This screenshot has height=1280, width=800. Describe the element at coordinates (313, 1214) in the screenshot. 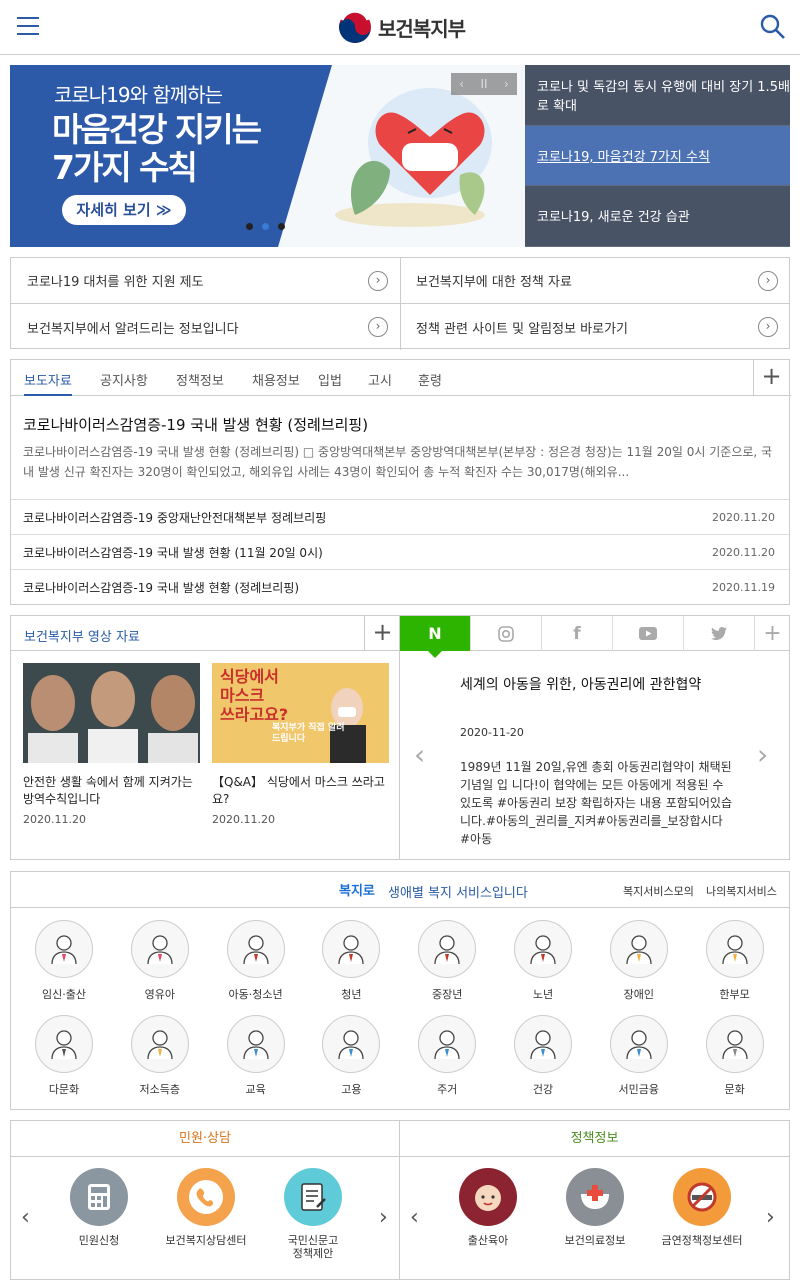

I see `civil-item-sinmungo: 국민신문고 정책제안` at that location.